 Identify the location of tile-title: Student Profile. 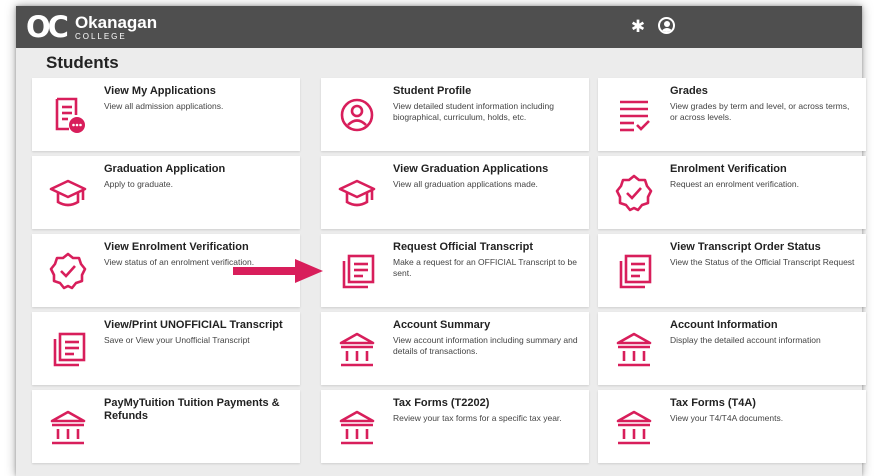
(432, 91).